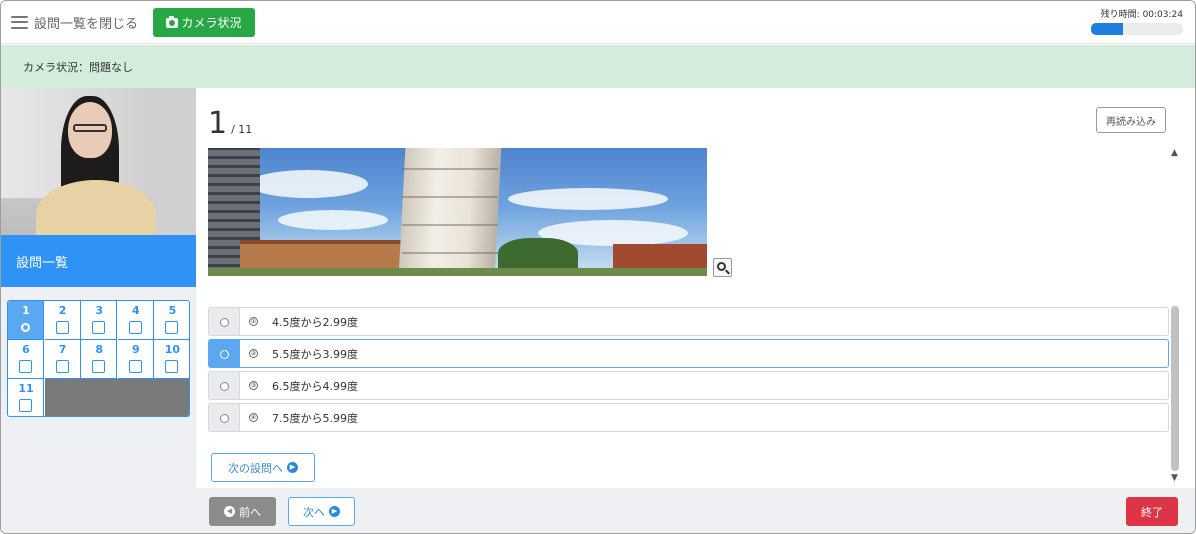 The width and height of the screenshot is (1196, 534). I want to click on webcam-feed, so click(98, 161).